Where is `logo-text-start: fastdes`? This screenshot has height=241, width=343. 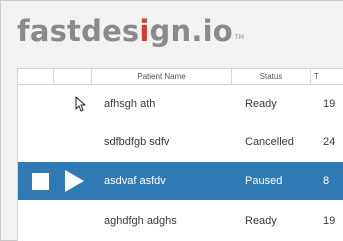
logo-text-start: fastdes is located at coordinates (78, 31).